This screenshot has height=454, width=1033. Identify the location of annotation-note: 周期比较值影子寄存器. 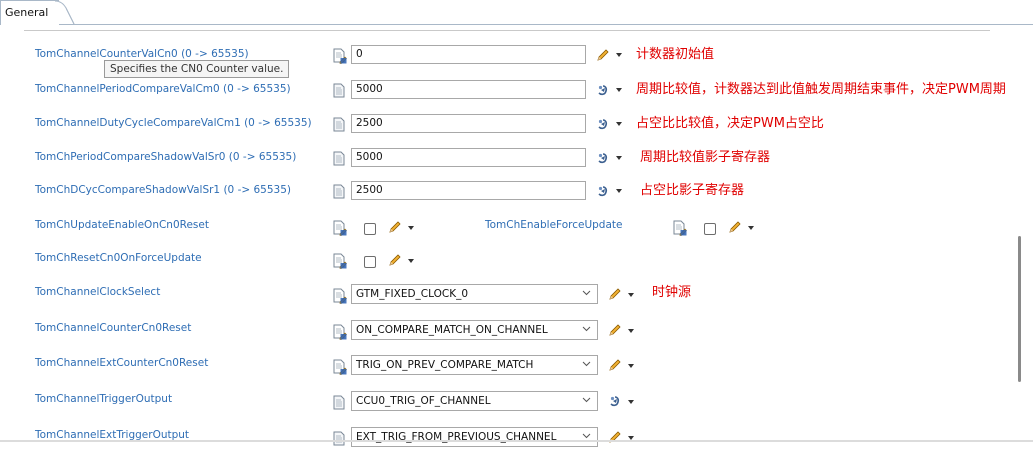
(705, 157).